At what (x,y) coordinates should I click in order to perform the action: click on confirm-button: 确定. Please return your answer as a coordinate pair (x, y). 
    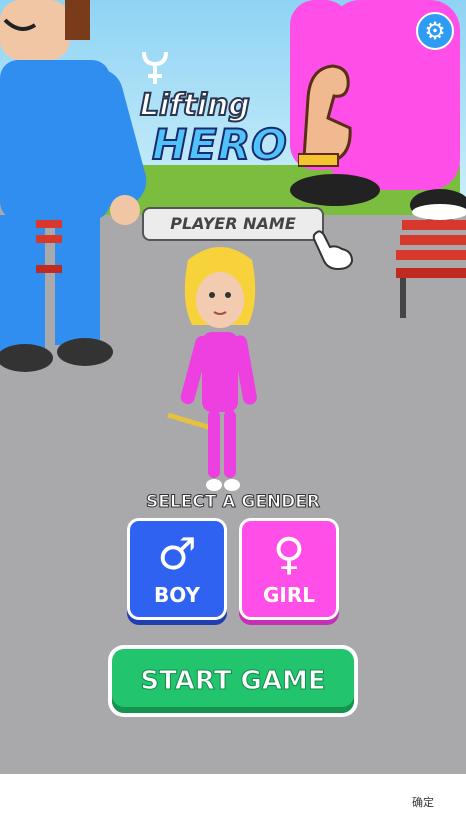
    Looking at the image, I should click on (423, 802).